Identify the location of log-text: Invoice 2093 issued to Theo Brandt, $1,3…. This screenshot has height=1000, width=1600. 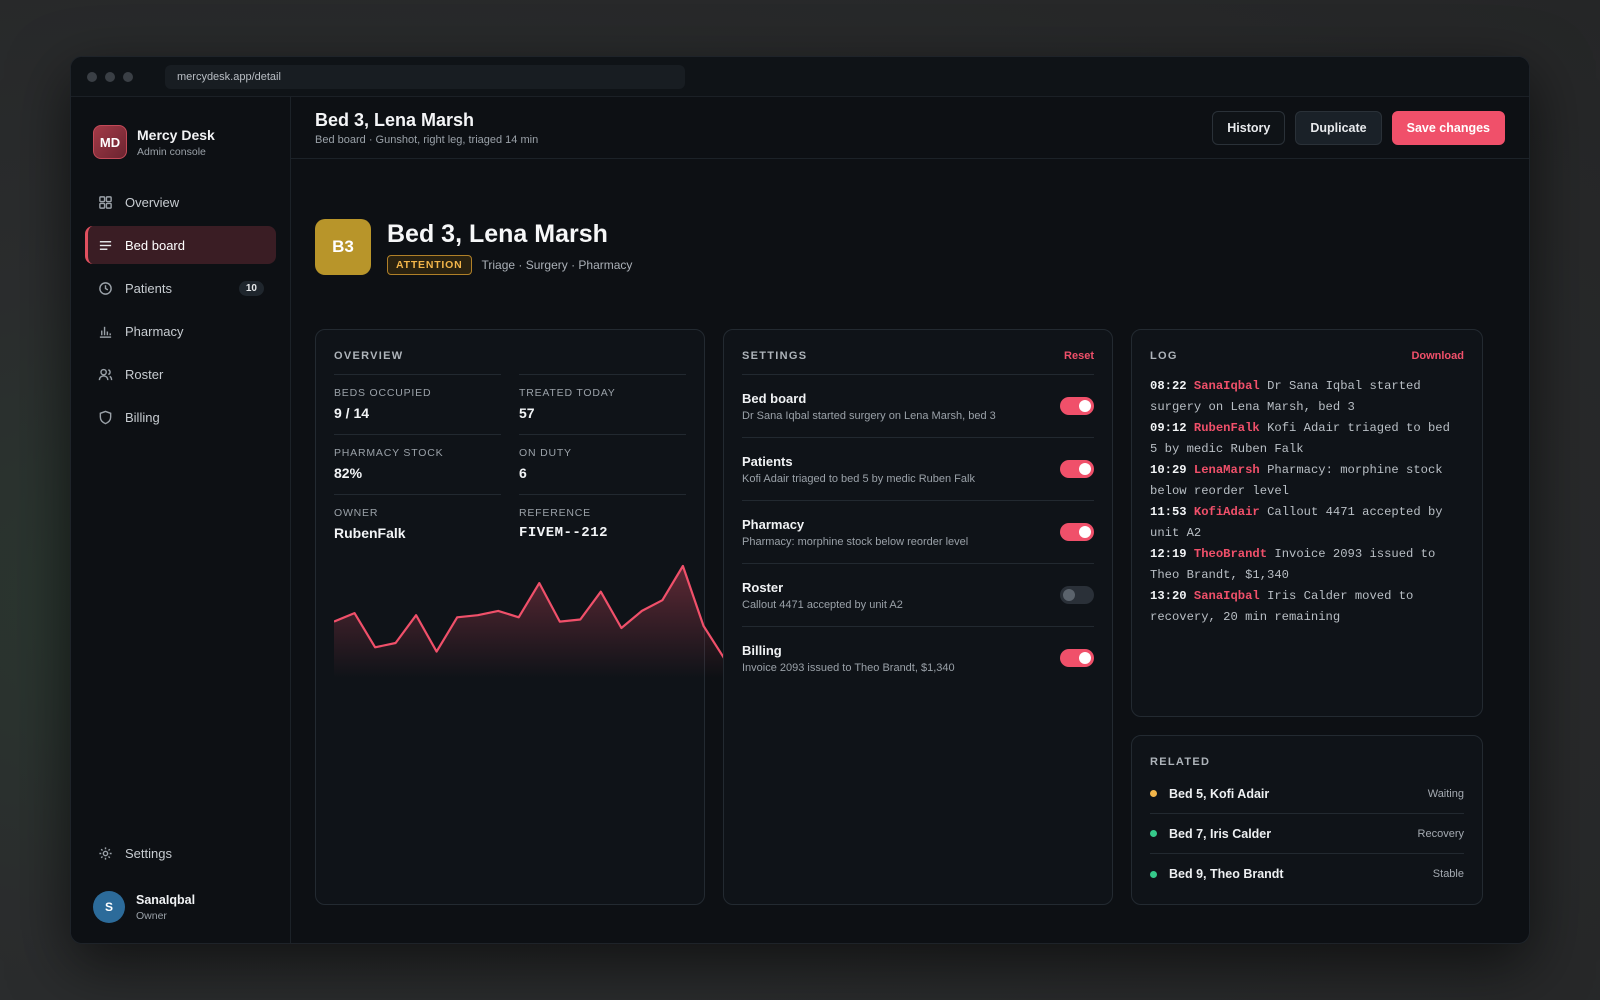
(1293, 564).